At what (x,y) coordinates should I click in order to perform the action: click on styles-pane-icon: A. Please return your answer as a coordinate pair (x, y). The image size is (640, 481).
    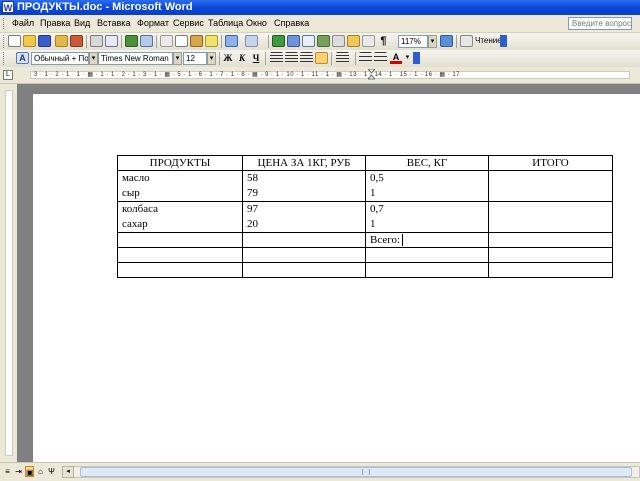
    Looking at the image, I should click on (22, 58).